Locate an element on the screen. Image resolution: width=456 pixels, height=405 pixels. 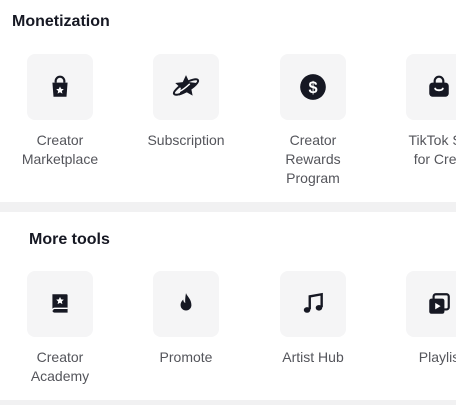
dollar-coin-icon: $ is located at coordinates (313, 87).